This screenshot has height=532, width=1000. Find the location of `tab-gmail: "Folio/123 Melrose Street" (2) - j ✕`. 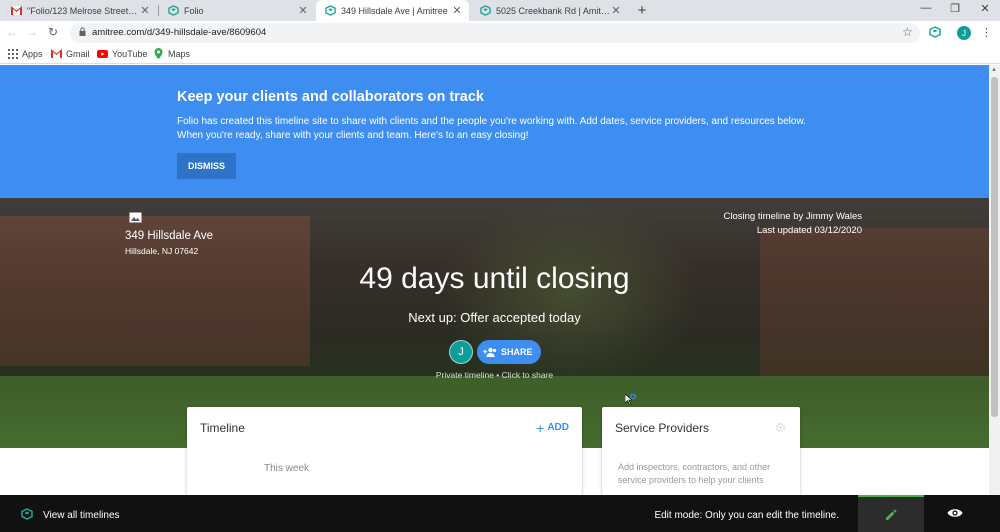

tab-gmail: "Folio/123 Melrose Street" (2) - j ✕ is located at coordinates (79, 10).